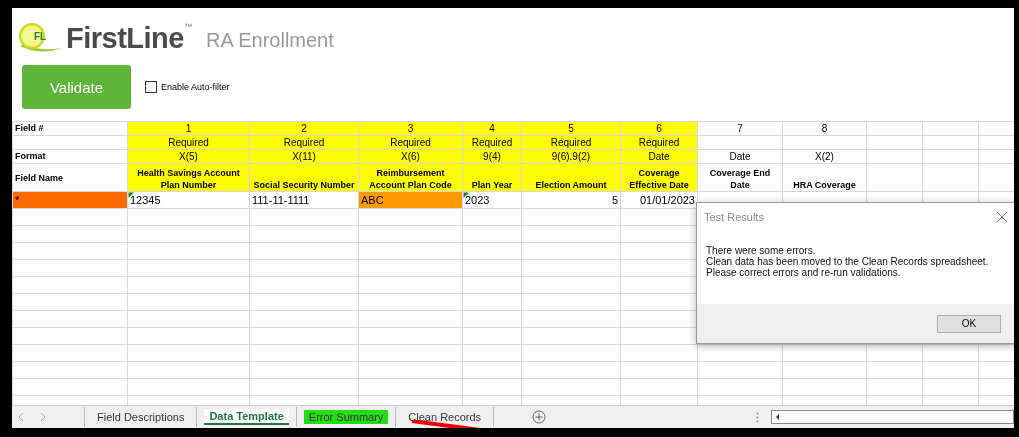 The height and width of the screenshot is (437, 1019). Describe the element at coordinates (70, 177) in the screenshot. I see `row-label: Field Name` at that location.